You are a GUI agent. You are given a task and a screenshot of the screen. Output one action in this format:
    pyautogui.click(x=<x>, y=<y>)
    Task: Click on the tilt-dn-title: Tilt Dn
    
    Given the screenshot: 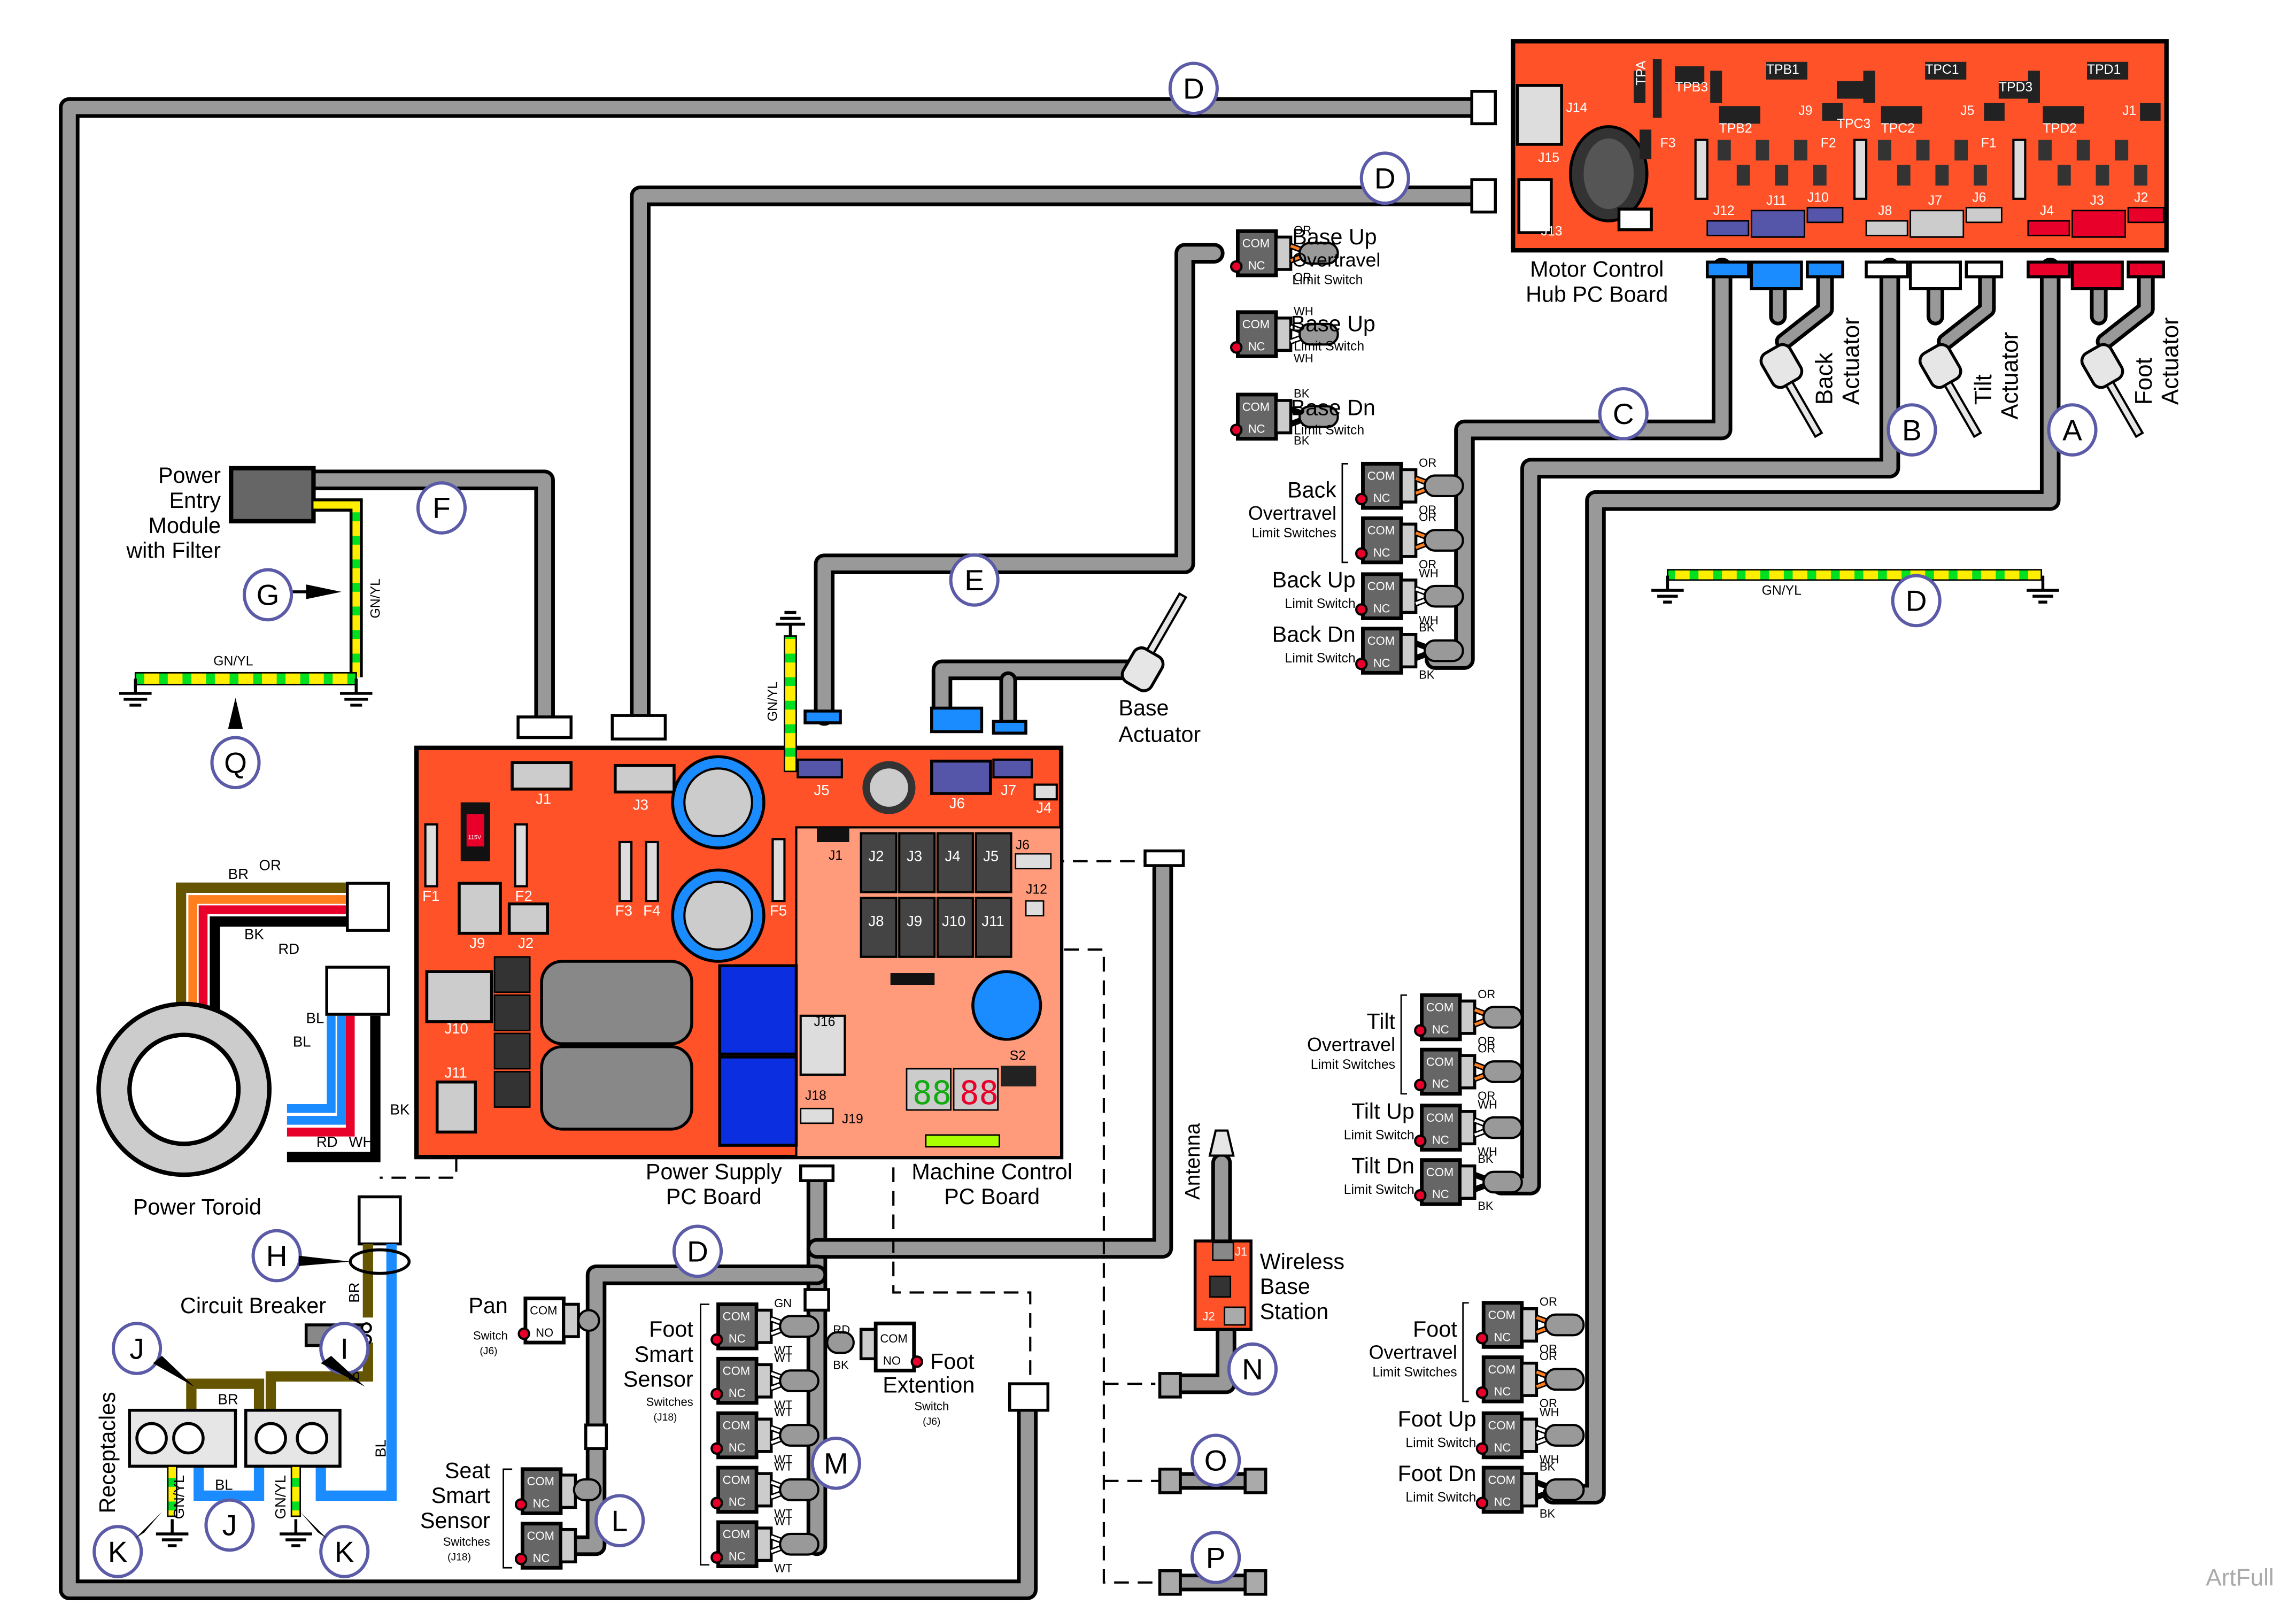 What is the action you would take?
    pyautogui.click(x=1383, y=1166)
    